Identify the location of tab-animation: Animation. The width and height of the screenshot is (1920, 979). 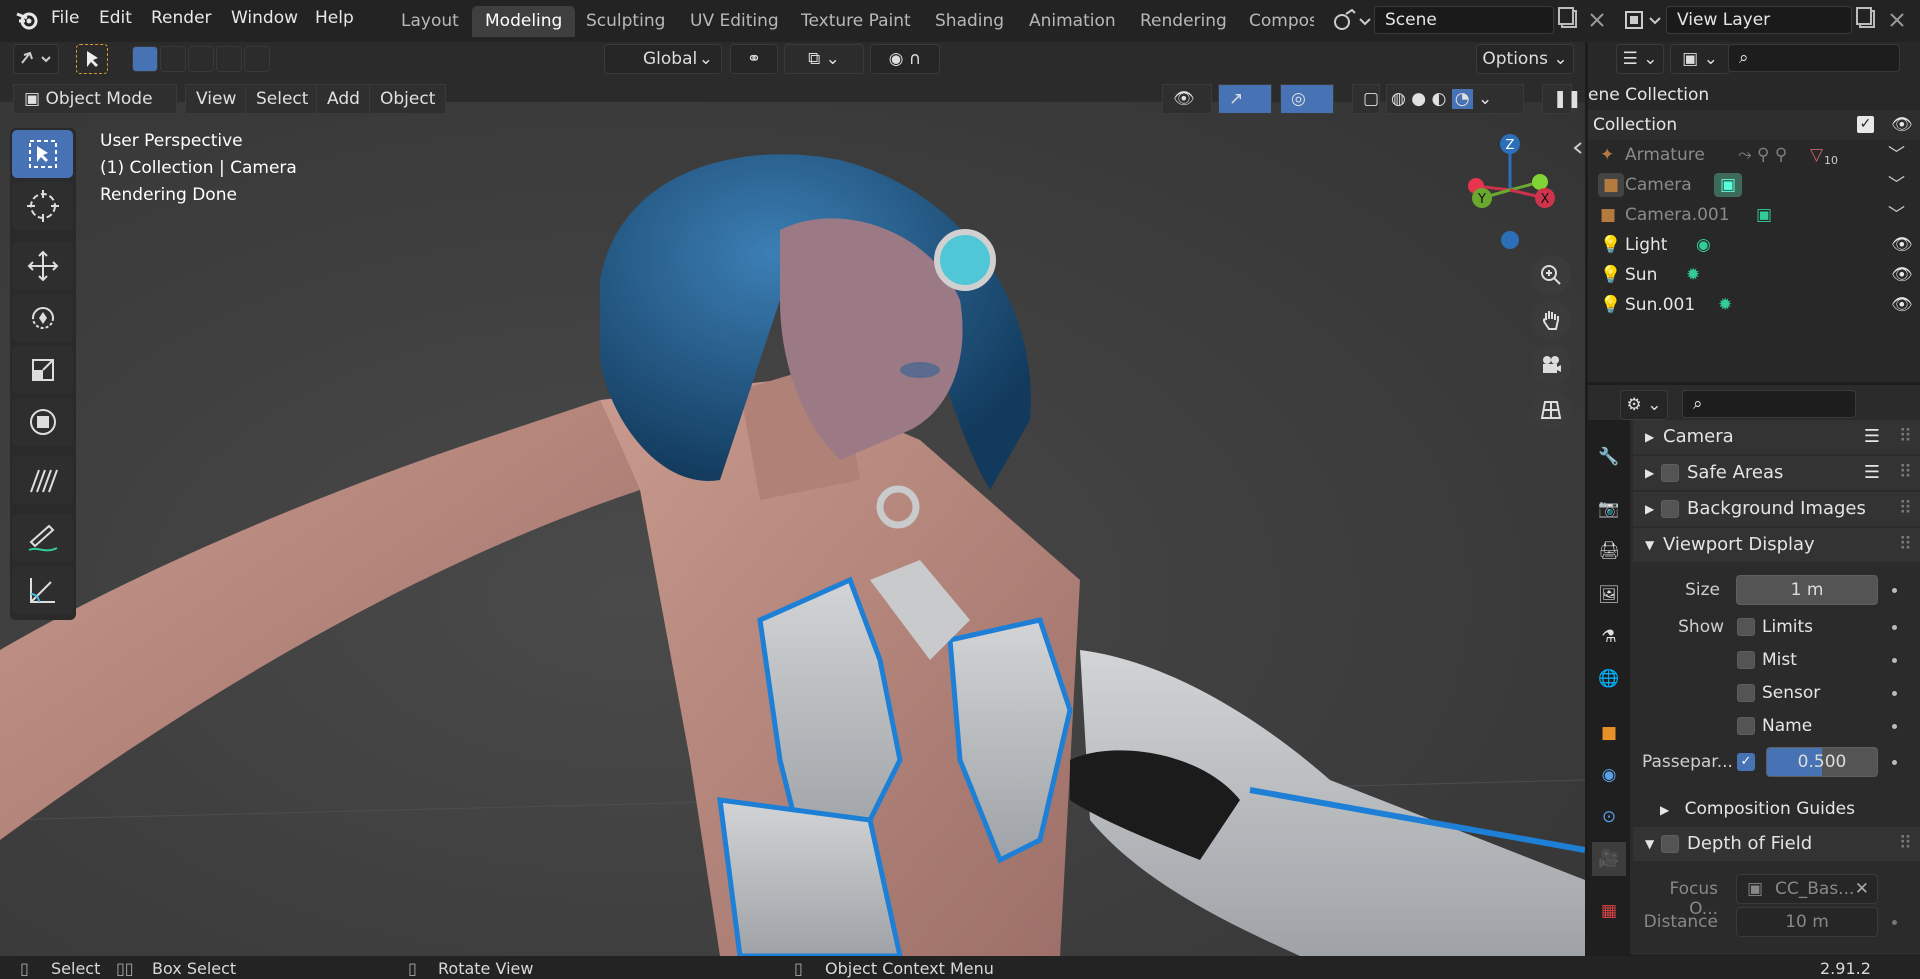
(1072, 21).